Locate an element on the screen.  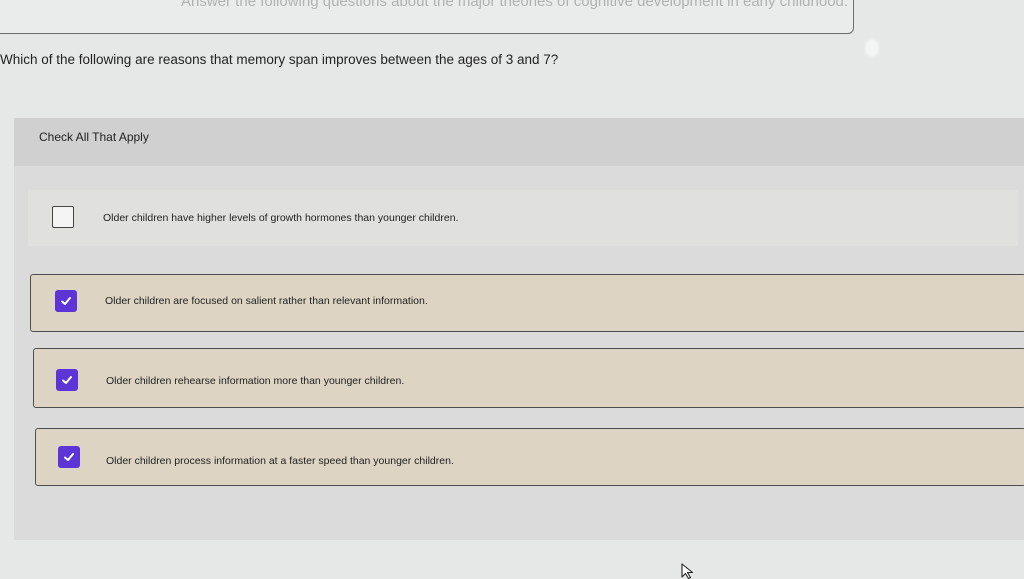
option-2-checkbox is located at coordinates (66, 301).